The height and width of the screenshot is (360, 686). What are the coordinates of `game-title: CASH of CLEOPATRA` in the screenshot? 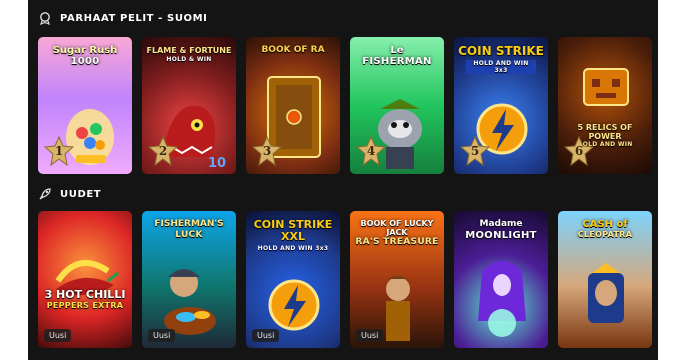 It's located at (605, 229).